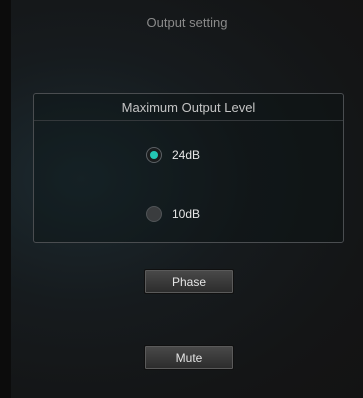  I want to click on option-10db-label: 10dB, so click(186, 214).